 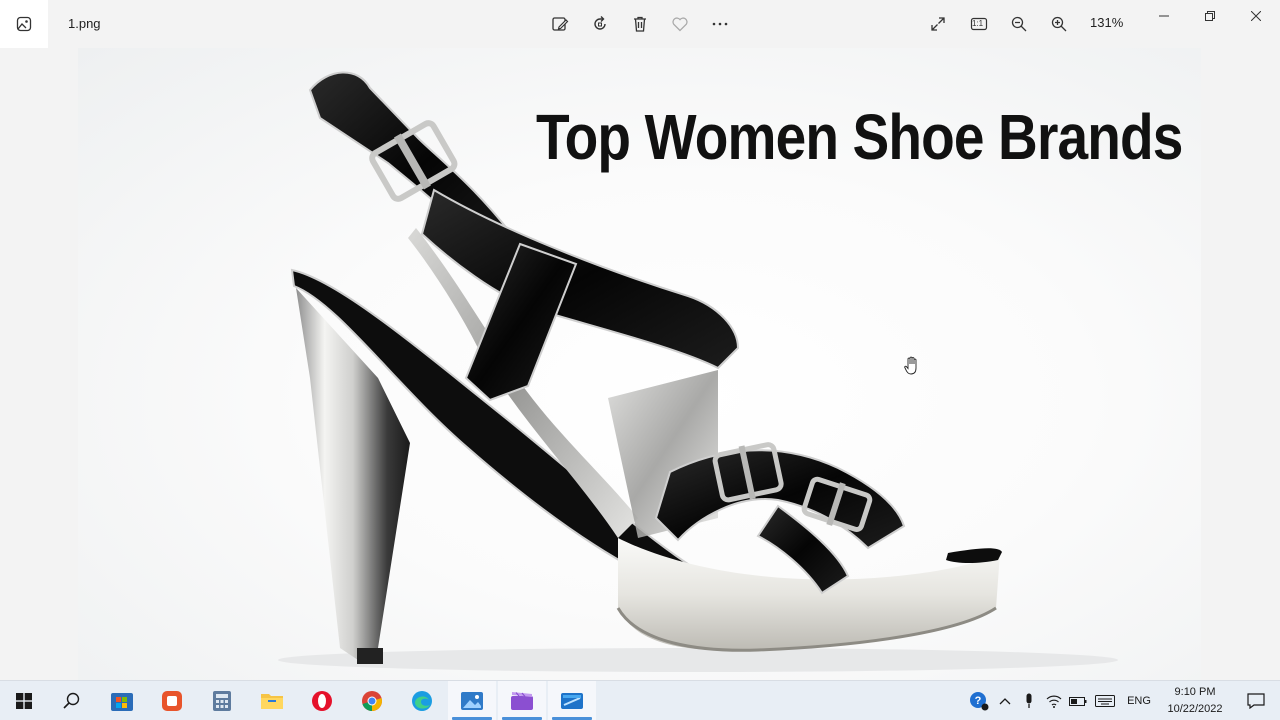 What do you see at coordinates (910, 365) in the screenshot?
I see `hand-cursor-icon` at bounding box center [910, 365].